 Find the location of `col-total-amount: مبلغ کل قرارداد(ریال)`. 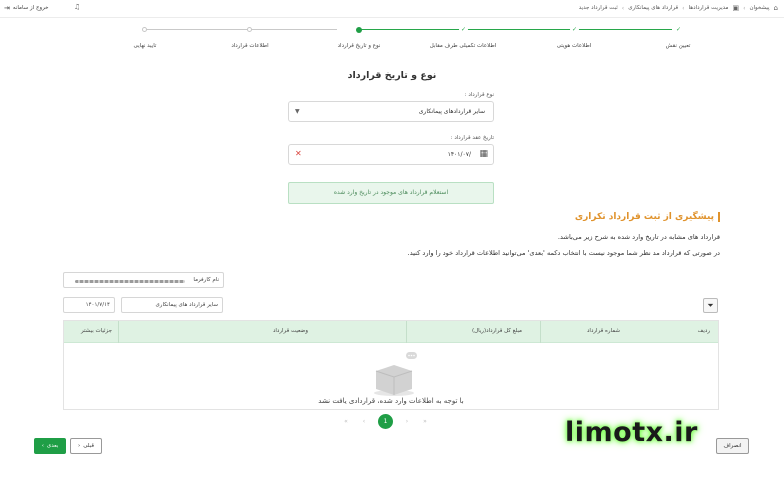

col-total-amount: مبلغ کل قرارداد(ریال) is located at coordinates (496, 331).